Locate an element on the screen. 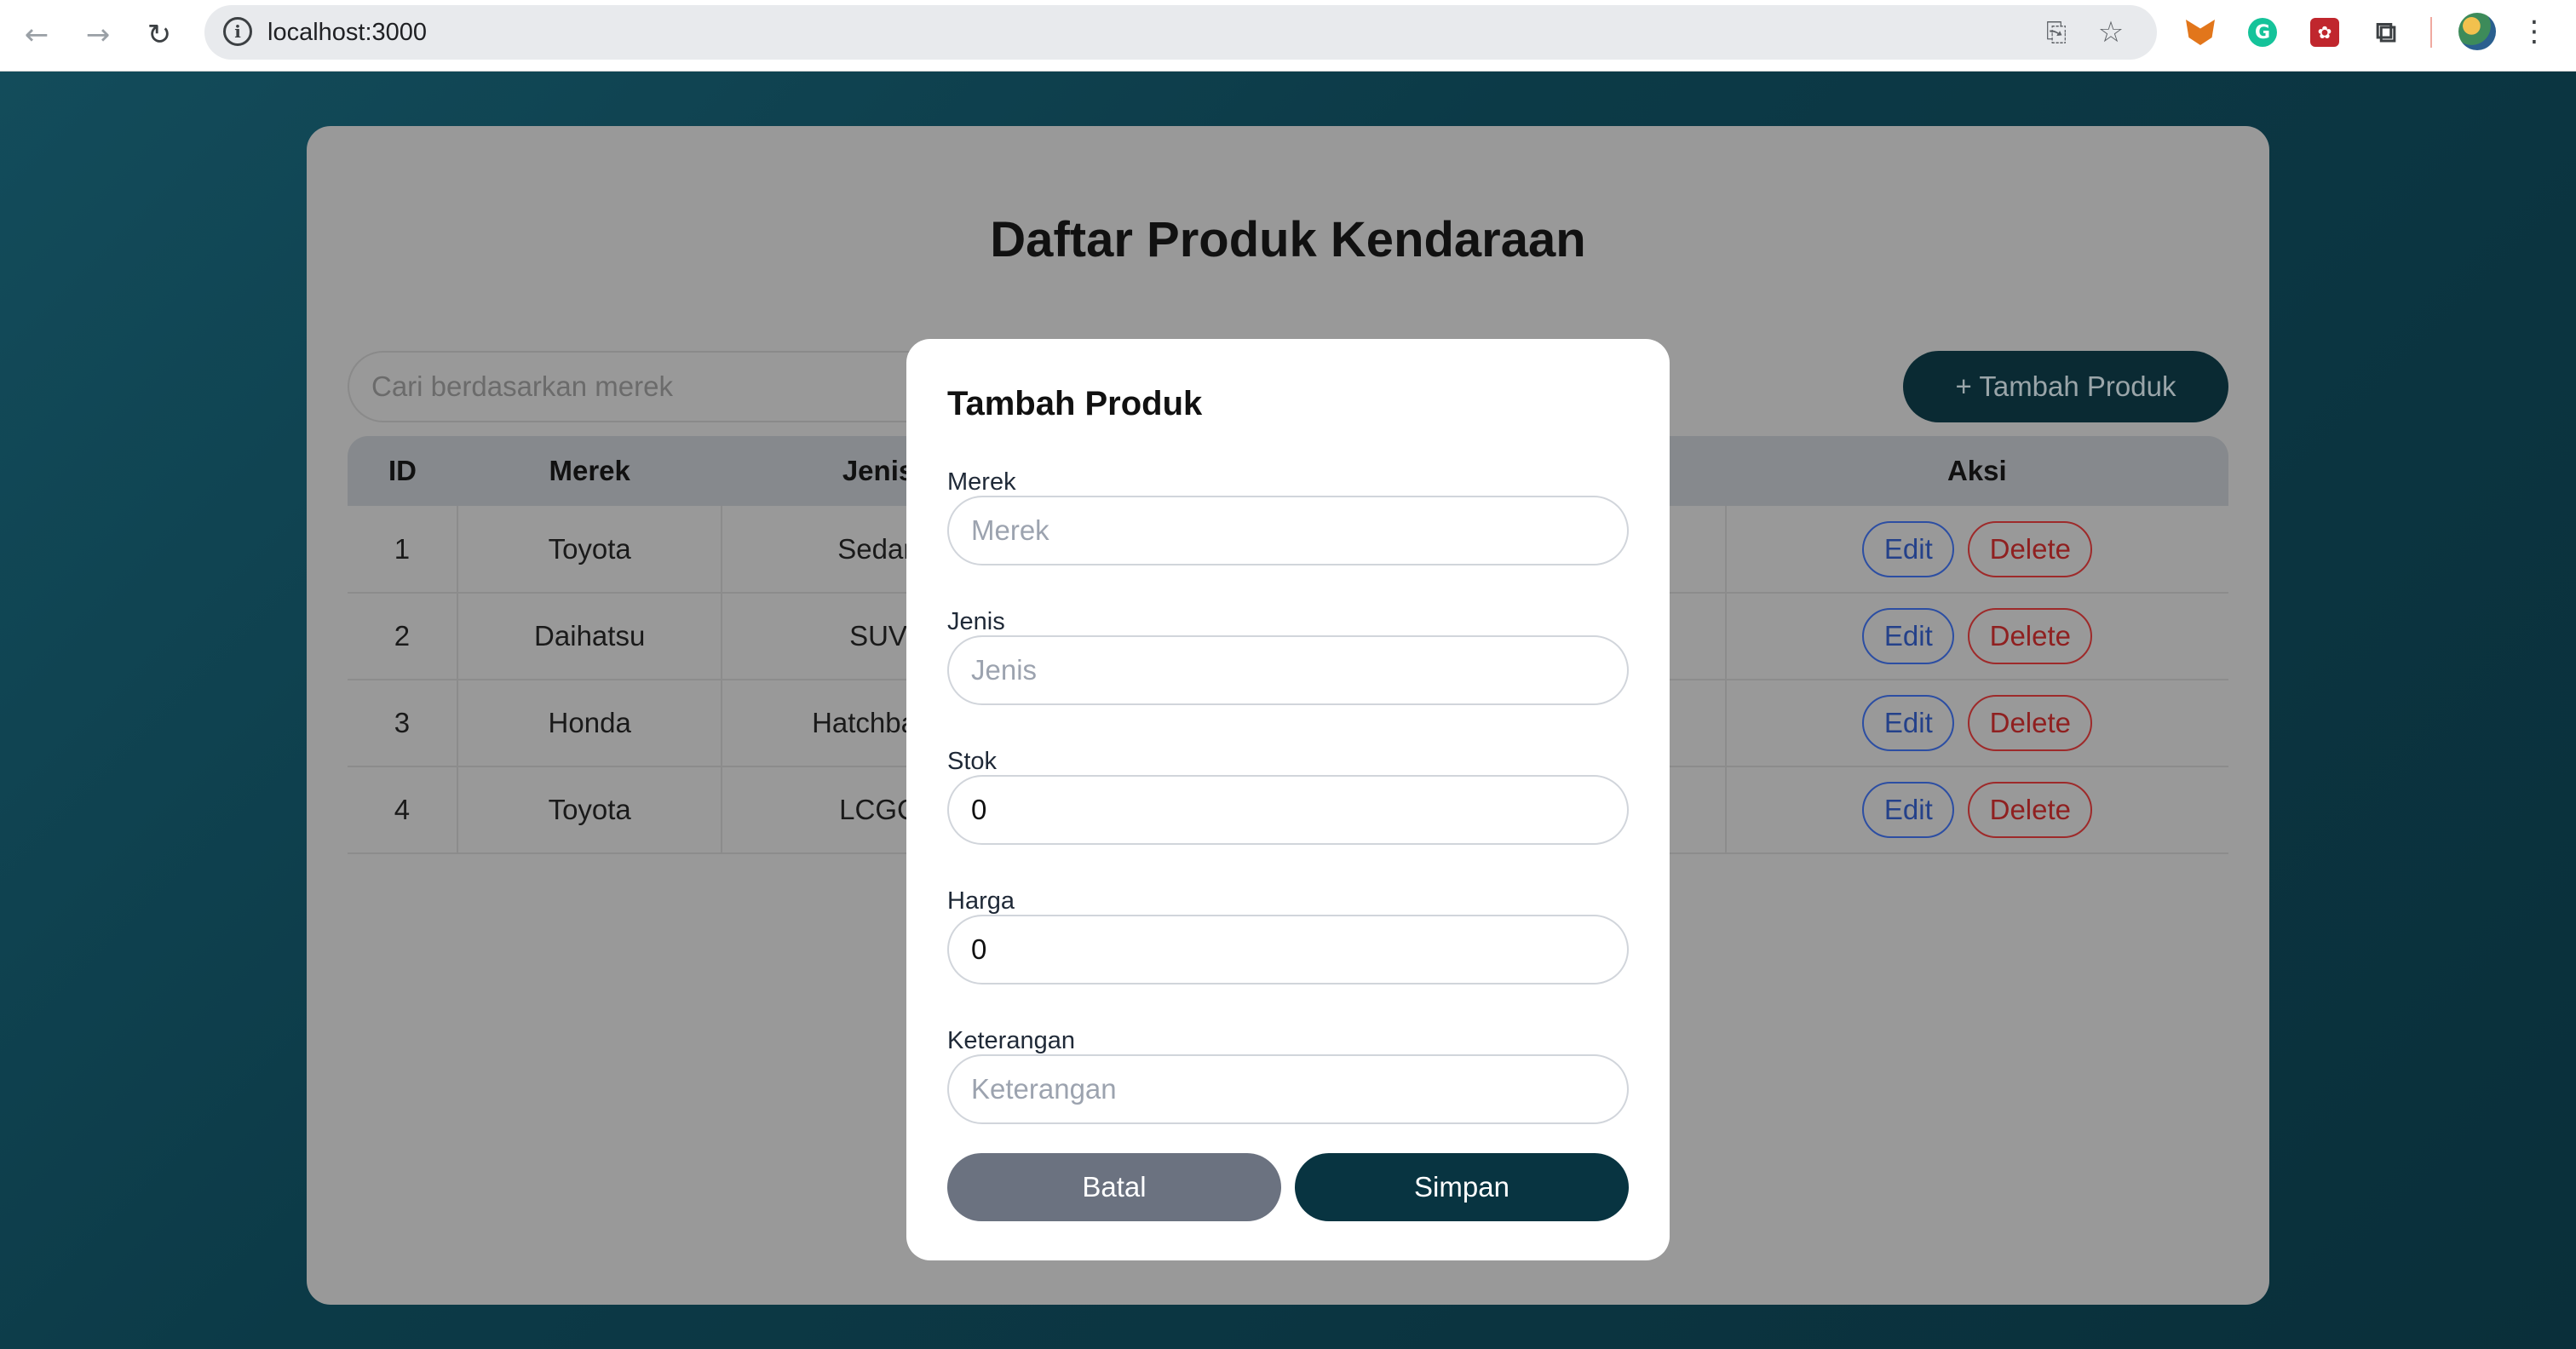 The width and height of the screenshot is (2576, 1349). cell-id: 4 is located at coordinates (403, 810).